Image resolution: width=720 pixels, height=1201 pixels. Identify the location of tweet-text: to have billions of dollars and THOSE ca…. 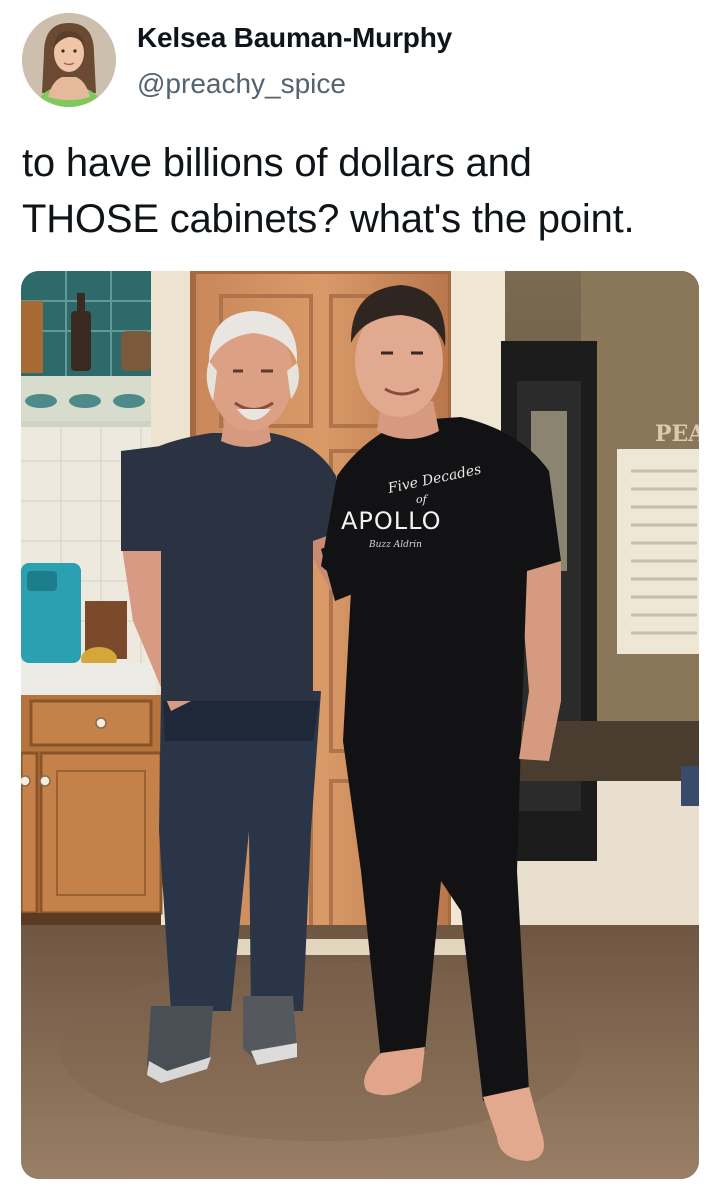
(328, 191).